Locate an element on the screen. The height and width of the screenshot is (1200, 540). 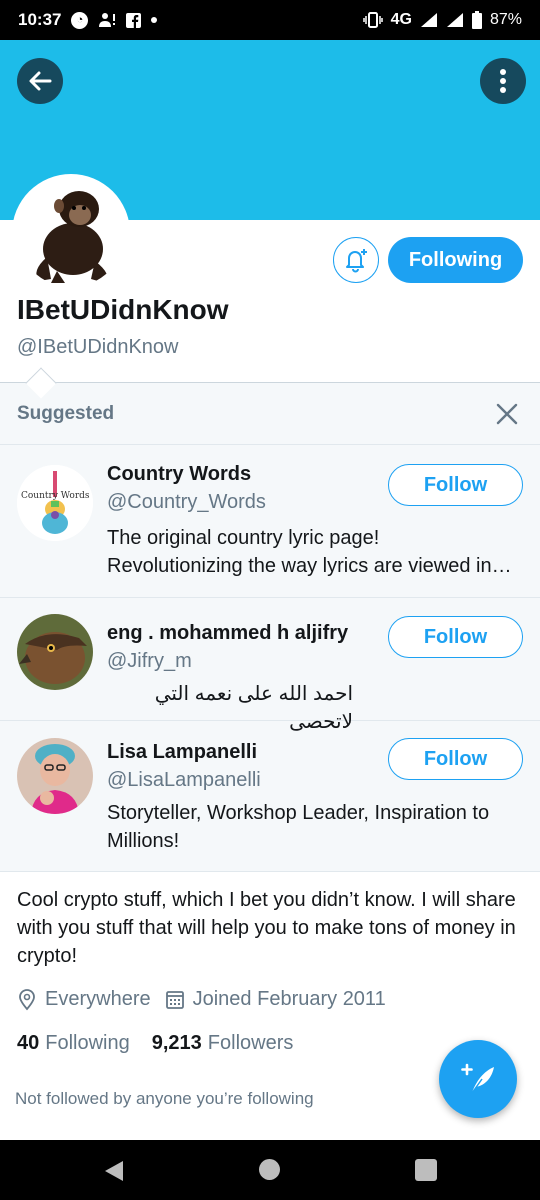
signal-icon is located at coordinates (429, 20).